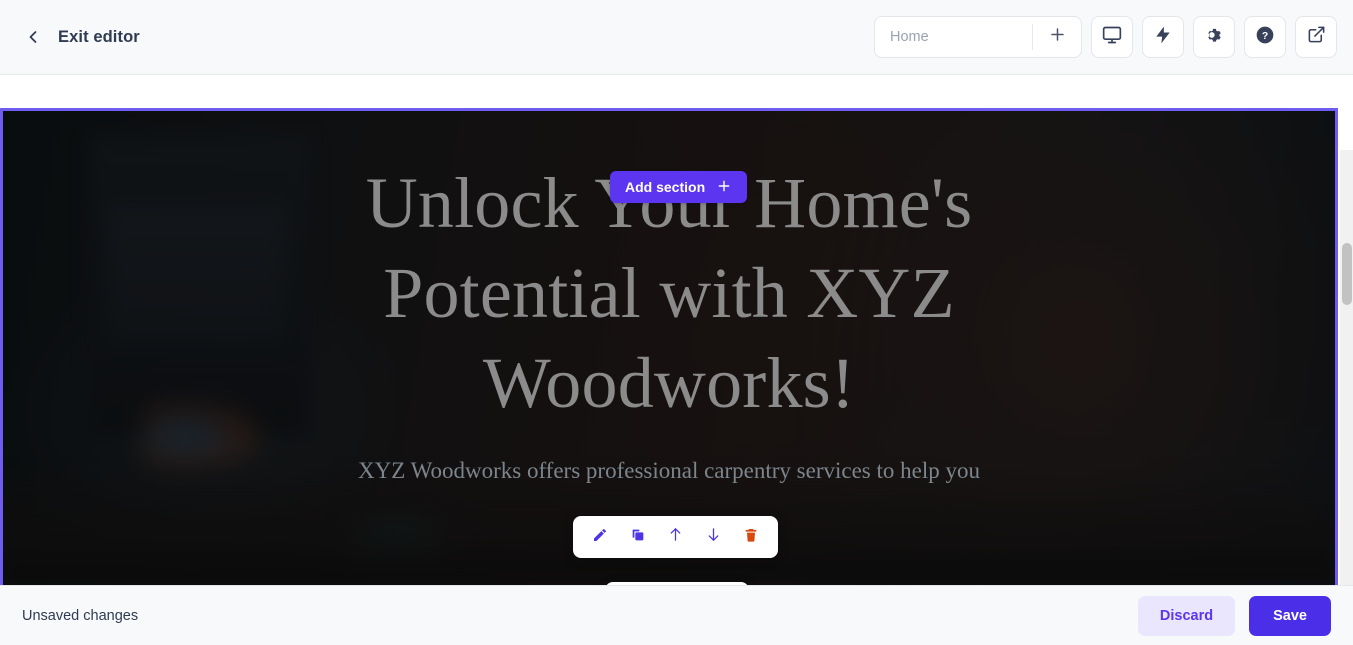 This screenshot has height=645, width=1353. I want to click on move-section-down-button, so click(713, 537).